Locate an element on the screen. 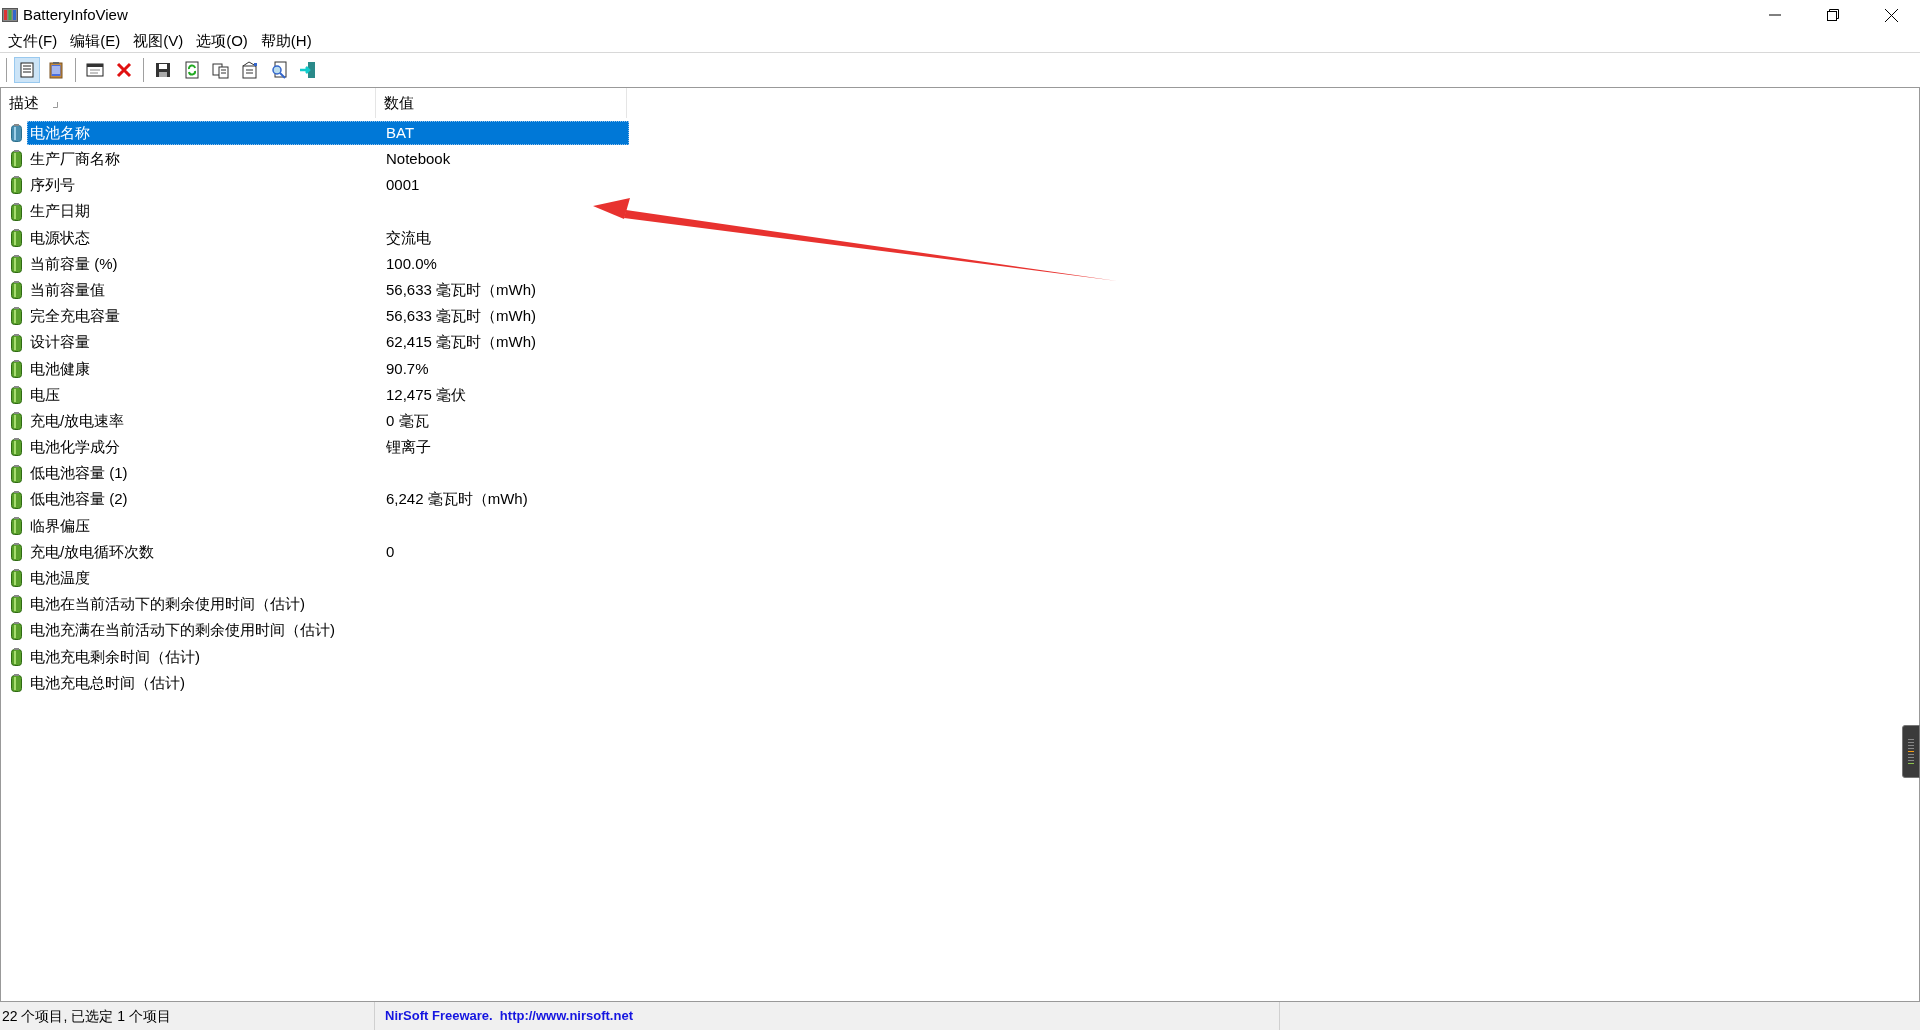 Image resolution: width=1920 pixels, height=1030 pixels. table-cell-text: 电压 is located at coordinates (45, 394).